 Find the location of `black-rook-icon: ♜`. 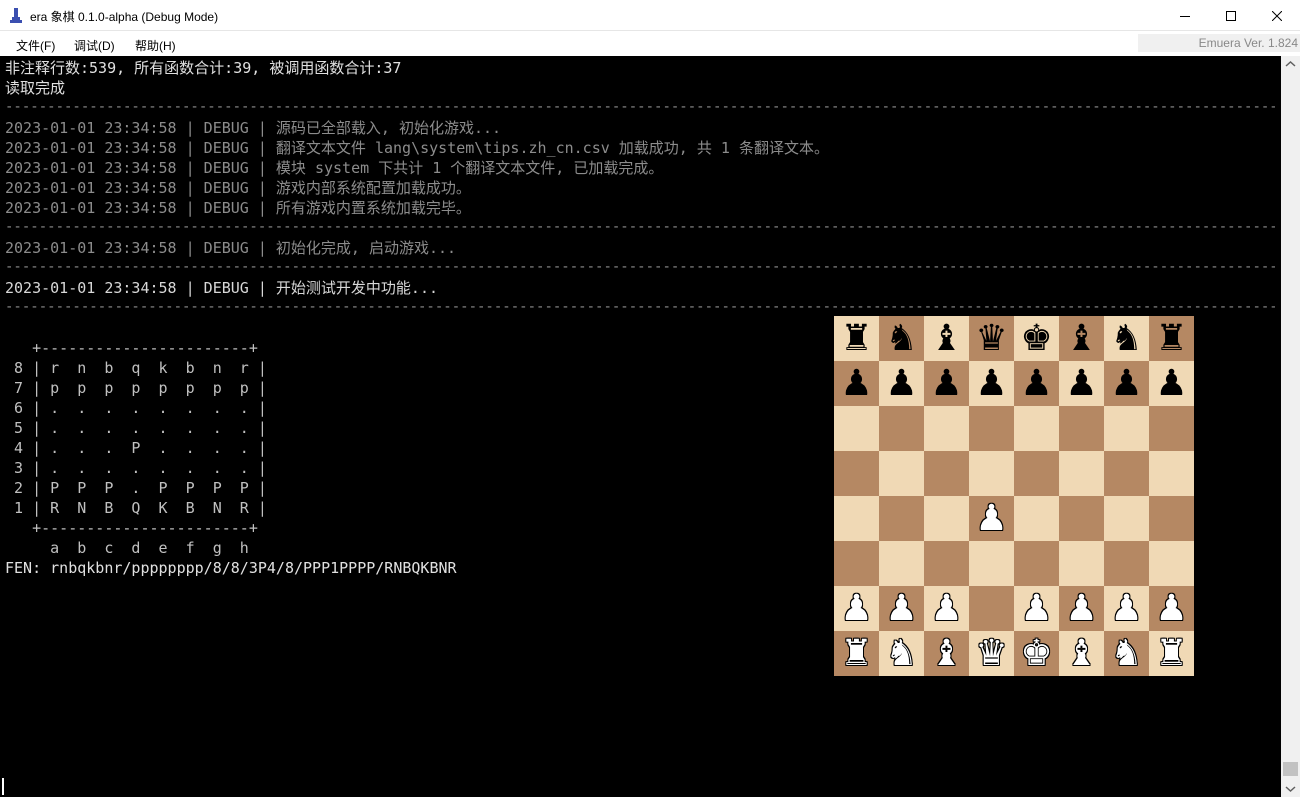

black-rook-icon: ♜ is located at coordinates (856, 338).